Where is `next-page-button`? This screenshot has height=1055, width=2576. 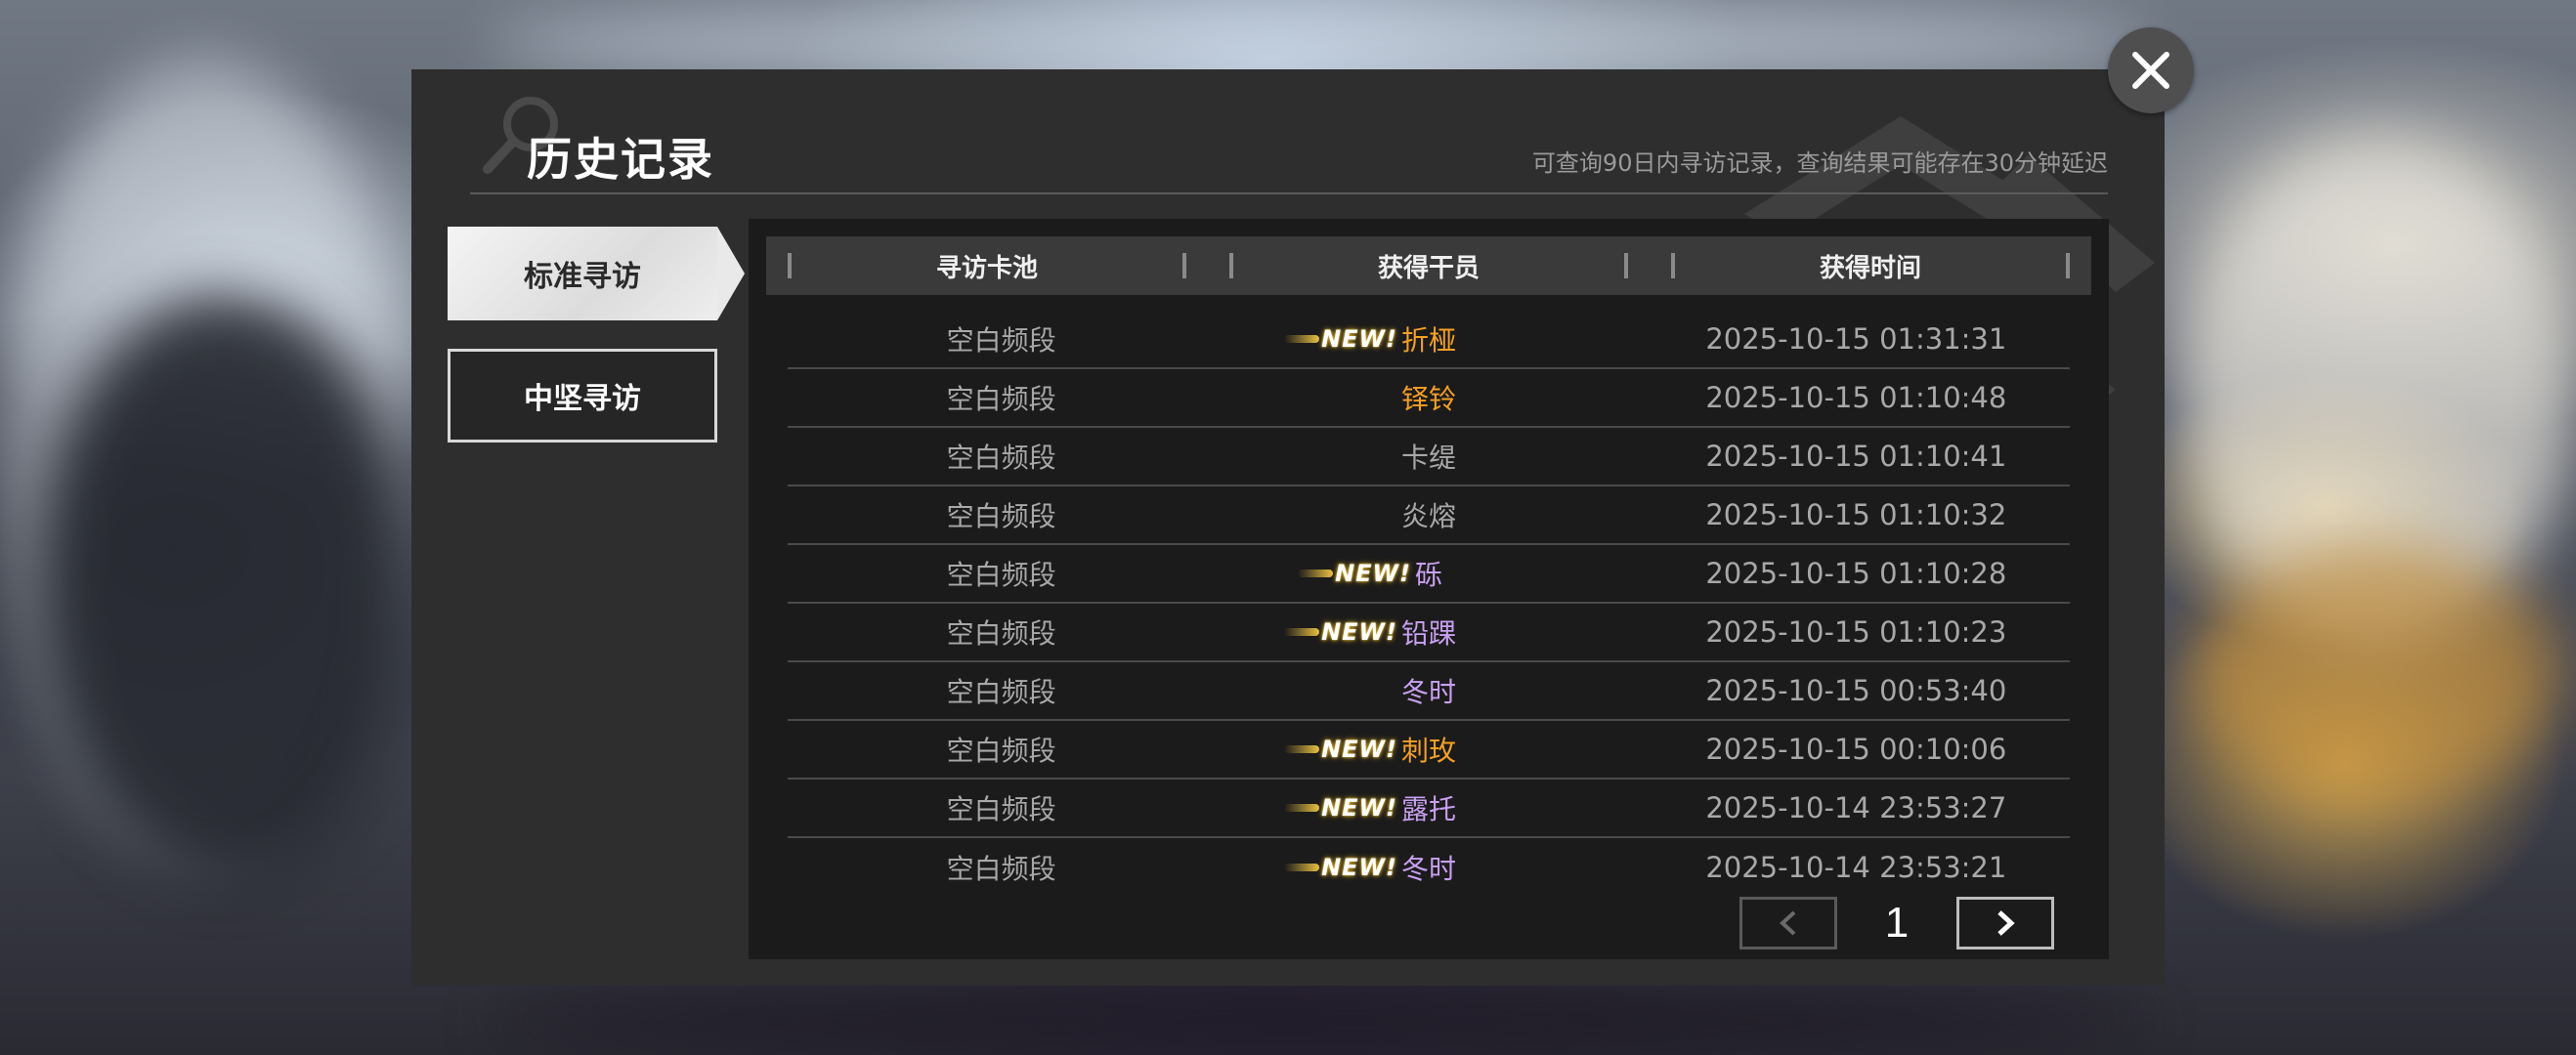
next-page-button is located at coordinates (2005, 923).